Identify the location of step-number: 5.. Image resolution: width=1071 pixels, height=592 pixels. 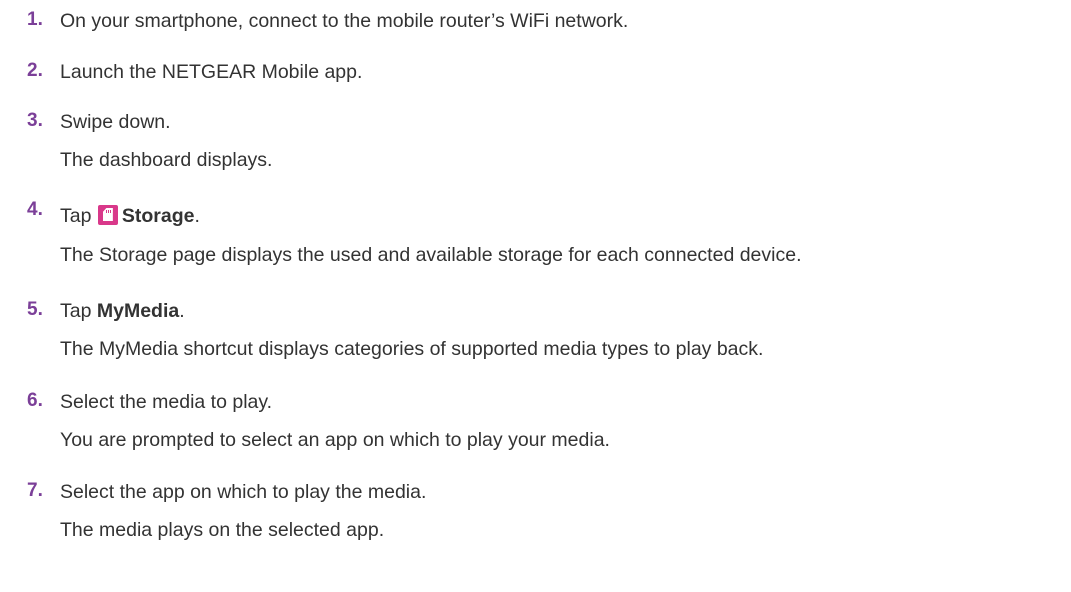
(35, 309).